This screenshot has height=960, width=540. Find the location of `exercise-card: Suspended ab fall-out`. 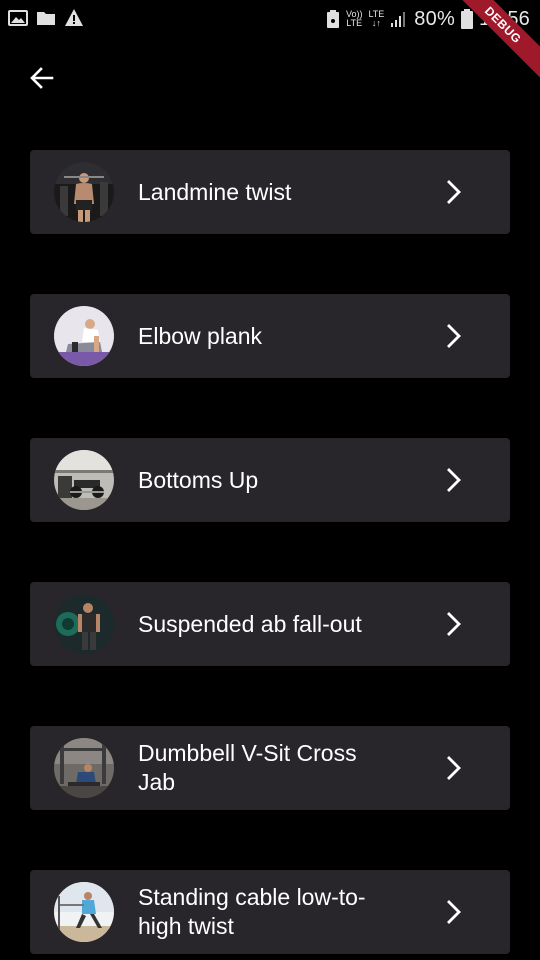

exercise-card: Suspended ab fall-out is located at coordinates (270, 624).